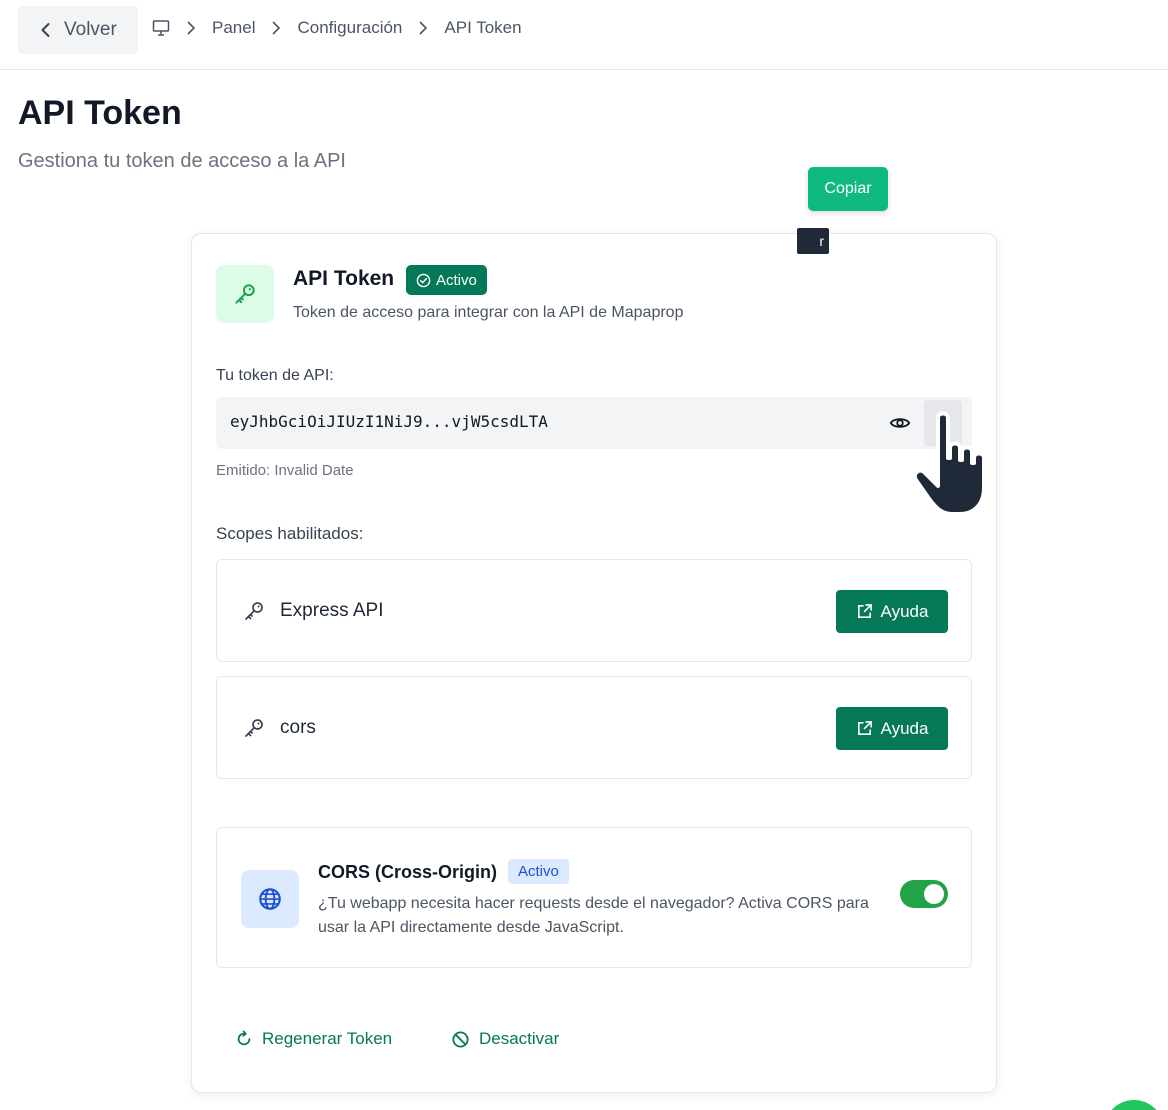 This screenshot has height=1110, width=1168. I want to click on toggle-knob, so click(934, 894).